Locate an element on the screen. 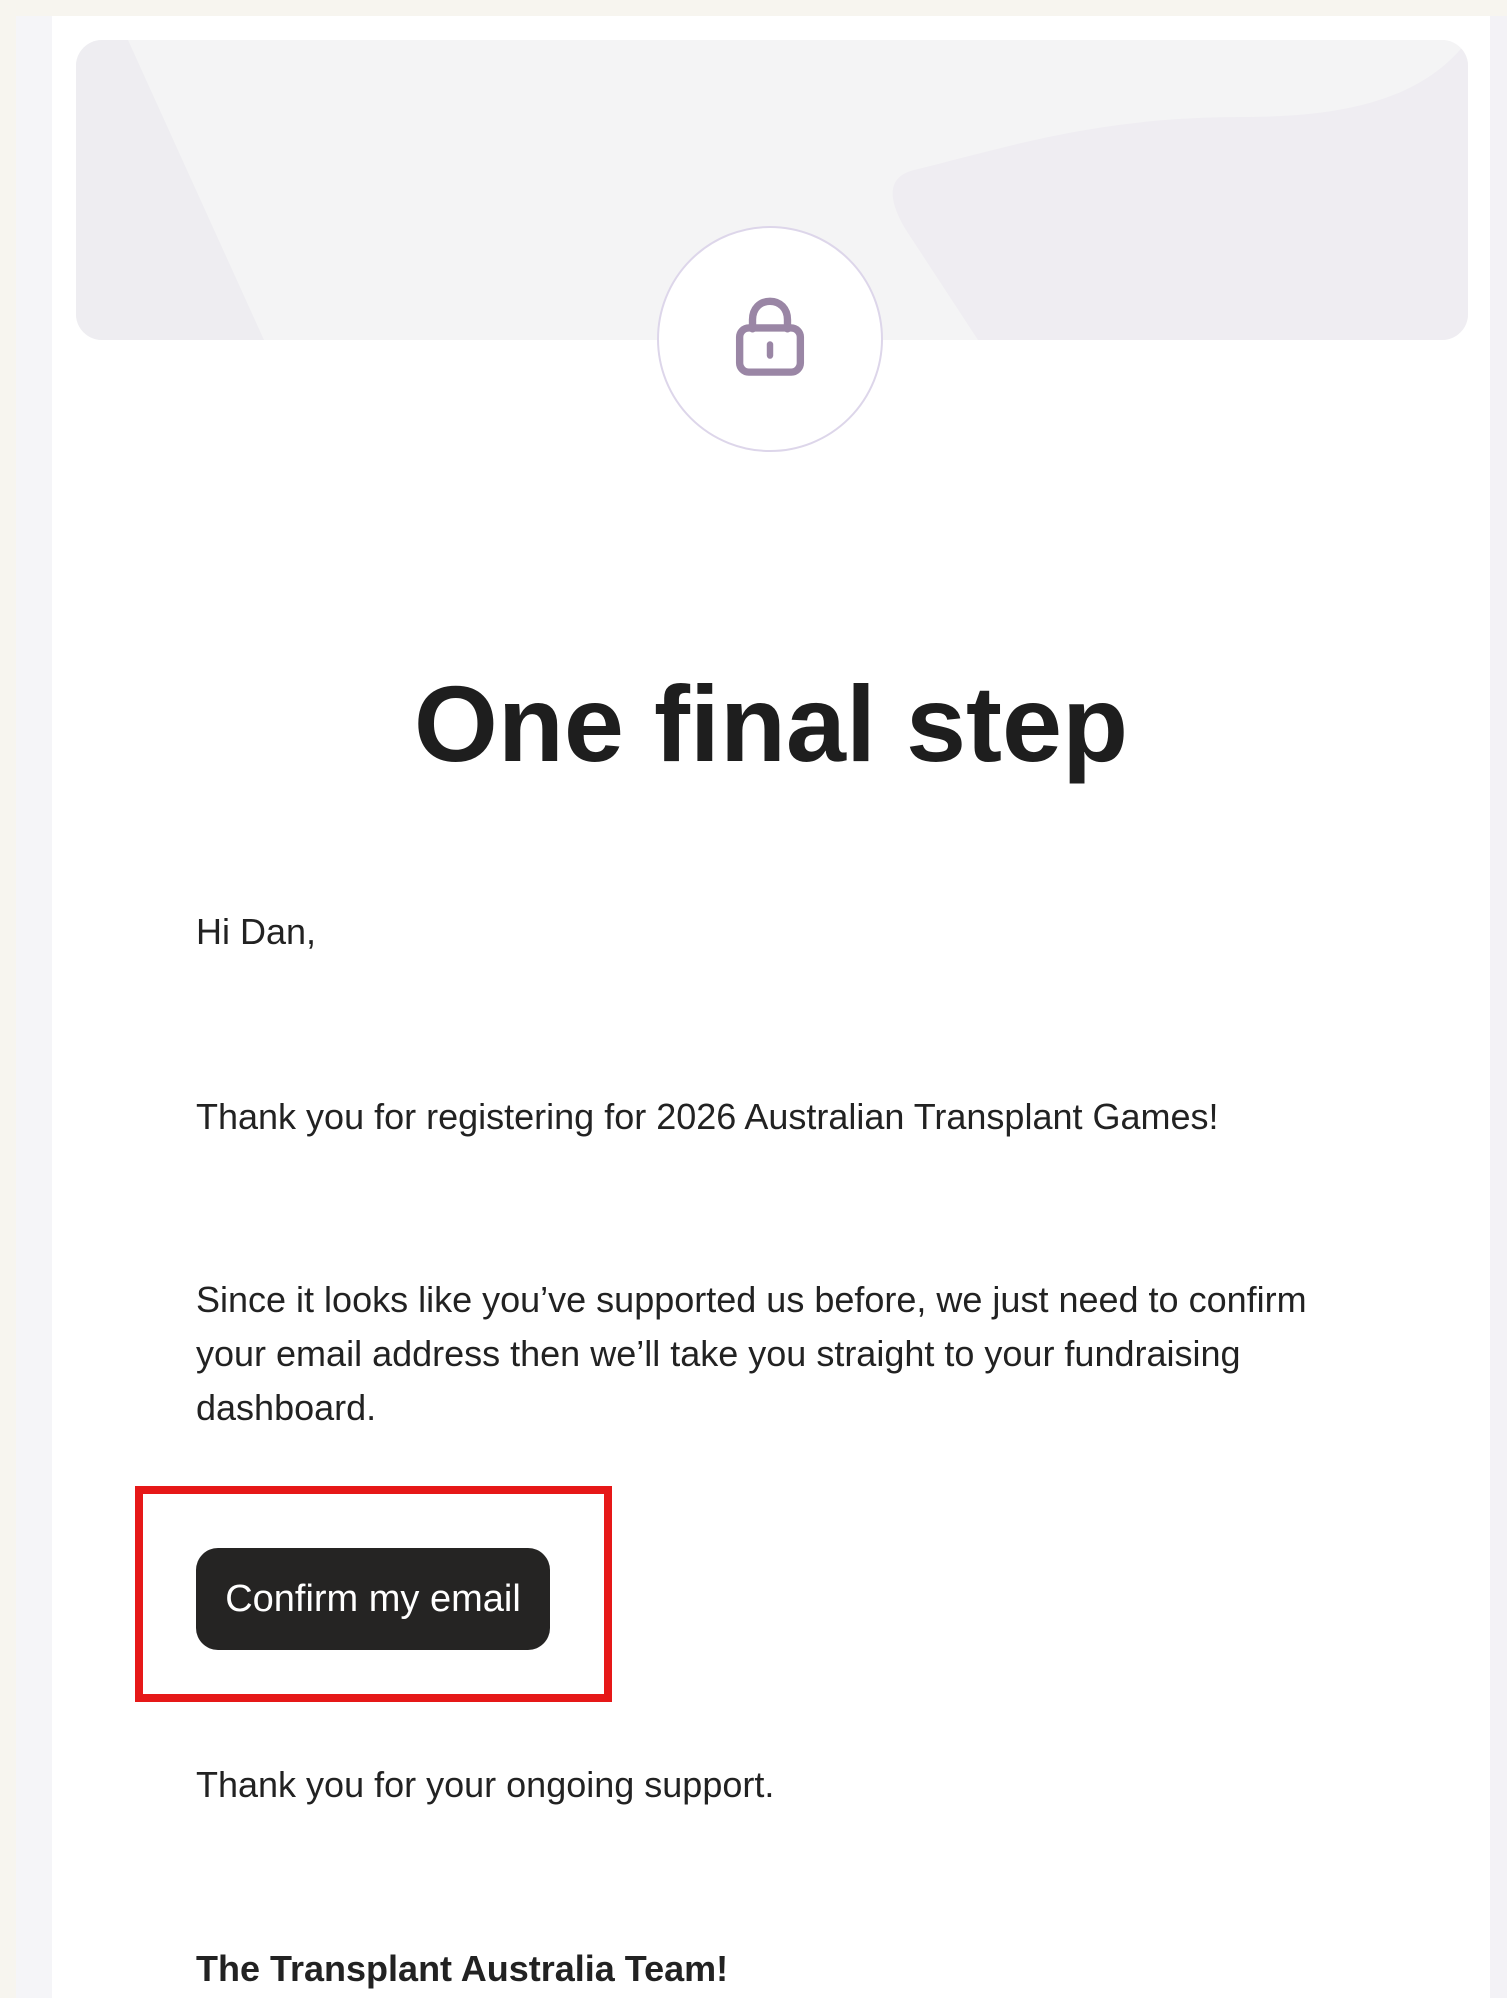 The image size is (1507, 1998). greeting-text: Hi Dan, is located at coordinates (256, 931).